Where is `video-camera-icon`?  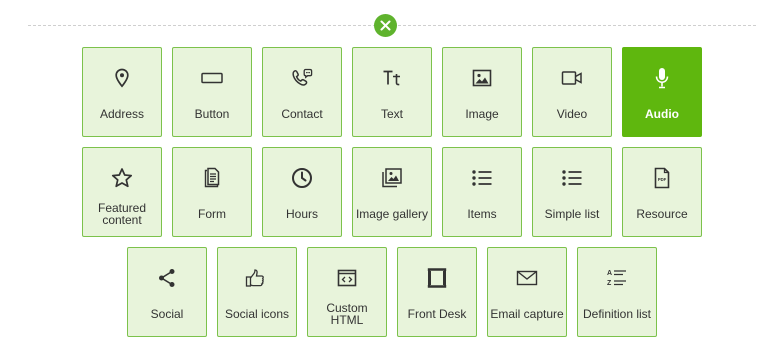
video-camera-icon is located at coordinates (572, 78).